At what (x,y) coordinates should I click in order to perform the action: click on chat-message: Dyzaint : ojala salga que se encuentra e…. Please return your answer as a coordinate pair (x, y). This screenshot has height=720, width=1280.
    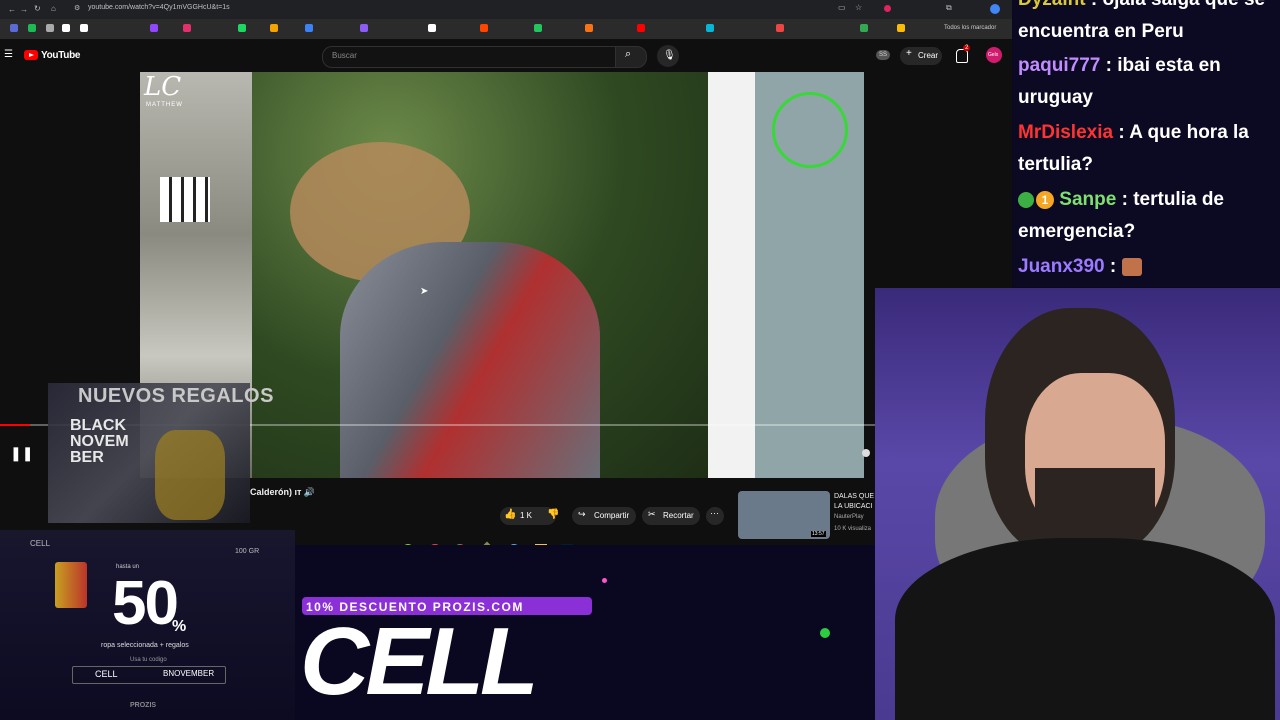
    Looking at the image, I should click on (1147, 24).